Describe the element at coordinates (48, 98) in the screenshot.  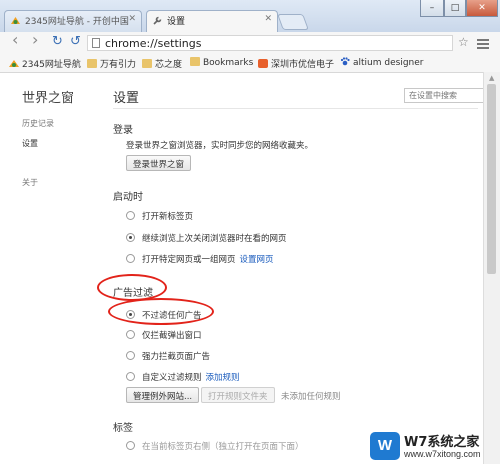
I see `sidebar-title: 世界之窗` at that location.